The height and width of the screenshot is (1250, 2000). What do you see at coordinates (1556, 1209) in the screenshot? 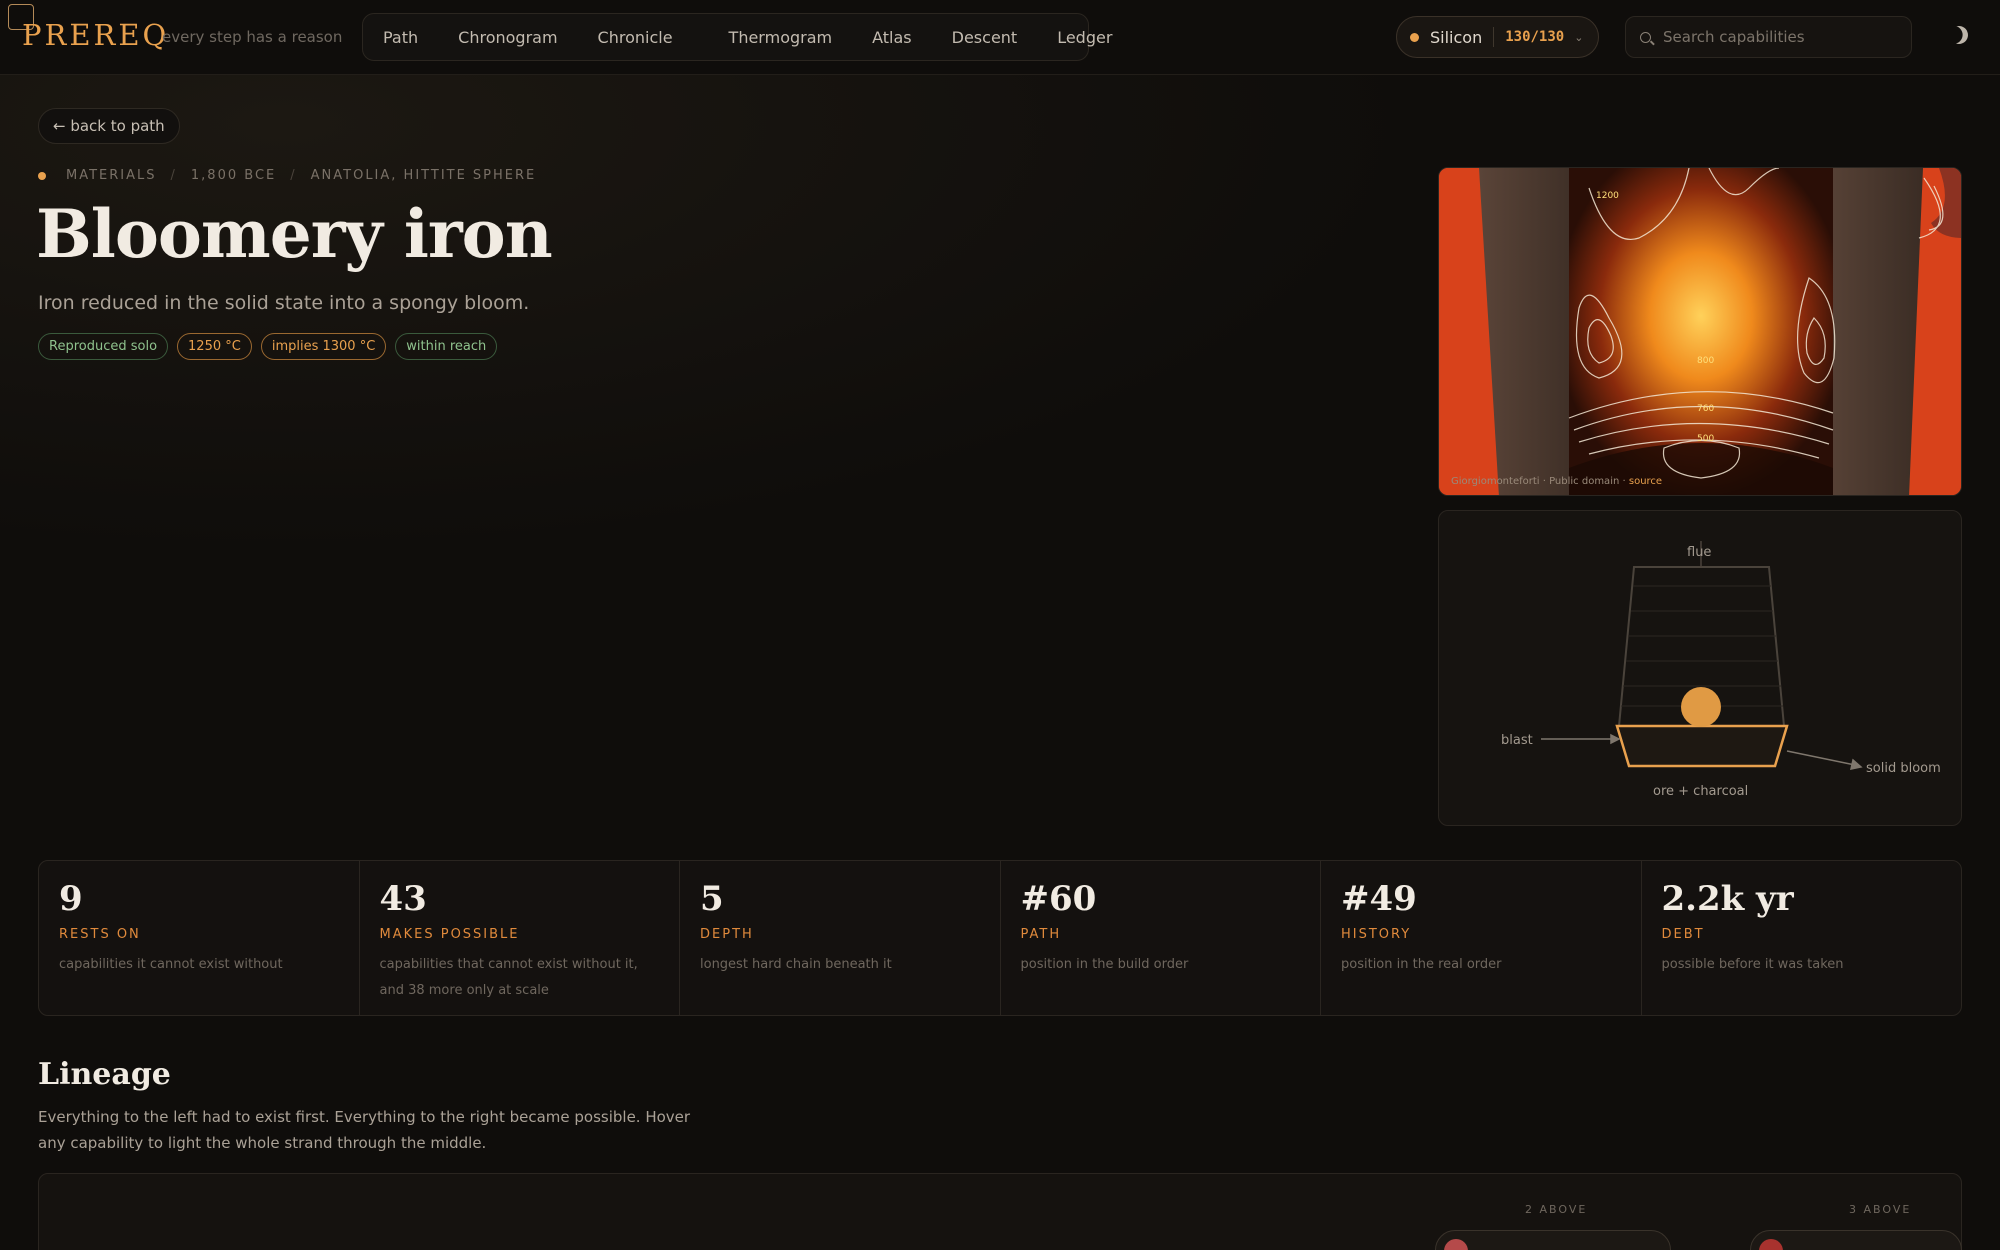
I see `lineage-level-label: 2 ABOVE` at bounding box center [1556, 1209].